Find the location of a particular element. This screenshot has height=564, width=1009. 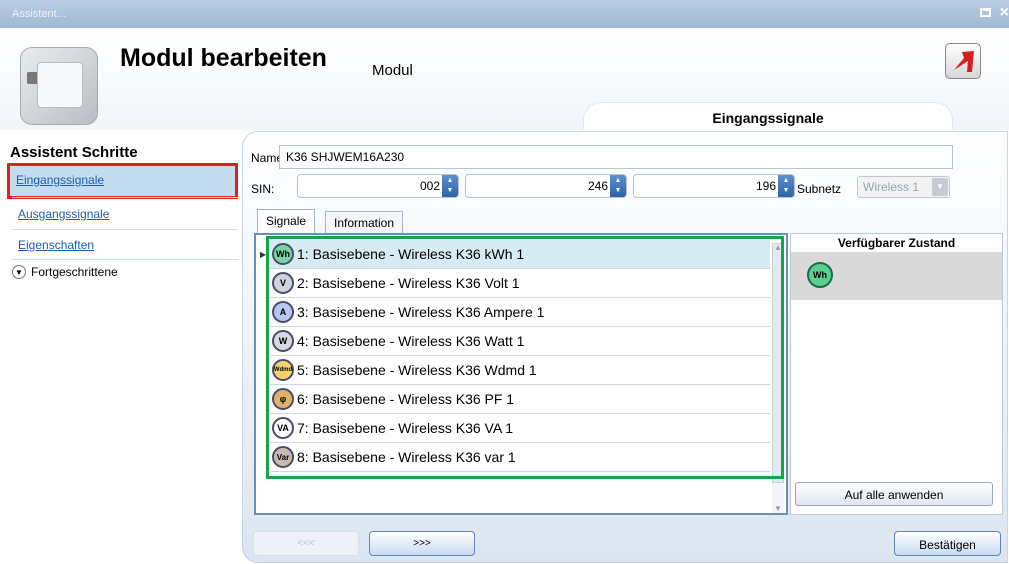

status-band: Wh is located at coordinates (896, 276).